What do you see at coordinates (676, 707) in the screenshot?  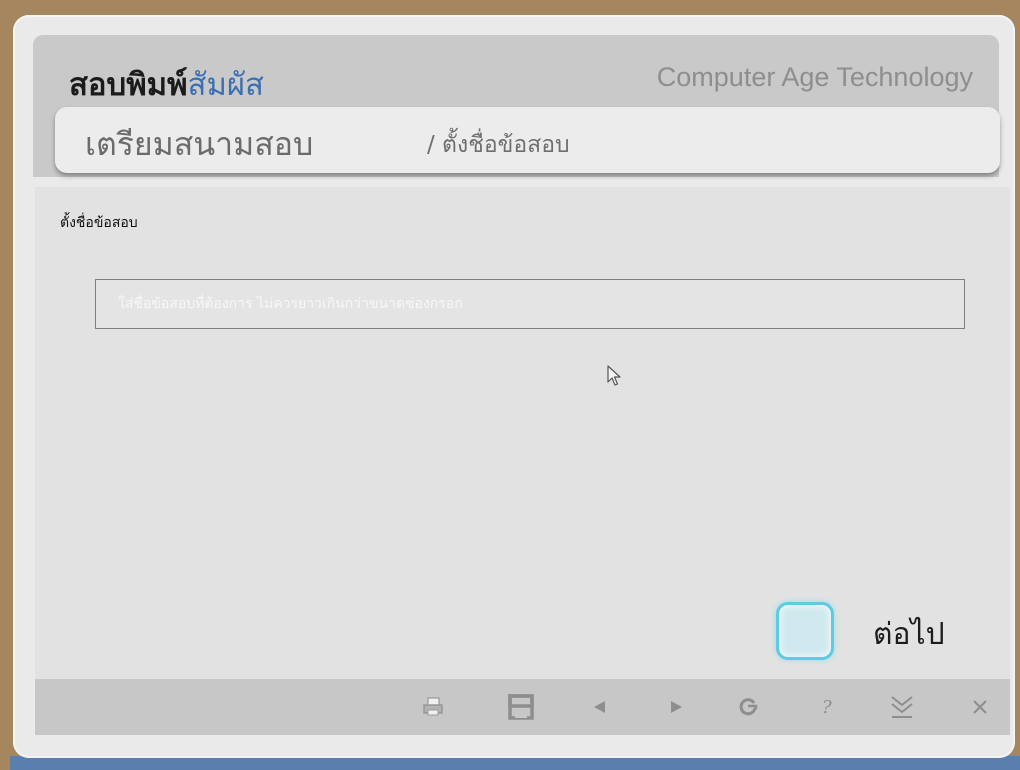 I see `forward-icon` at bounding box center [676, 707].